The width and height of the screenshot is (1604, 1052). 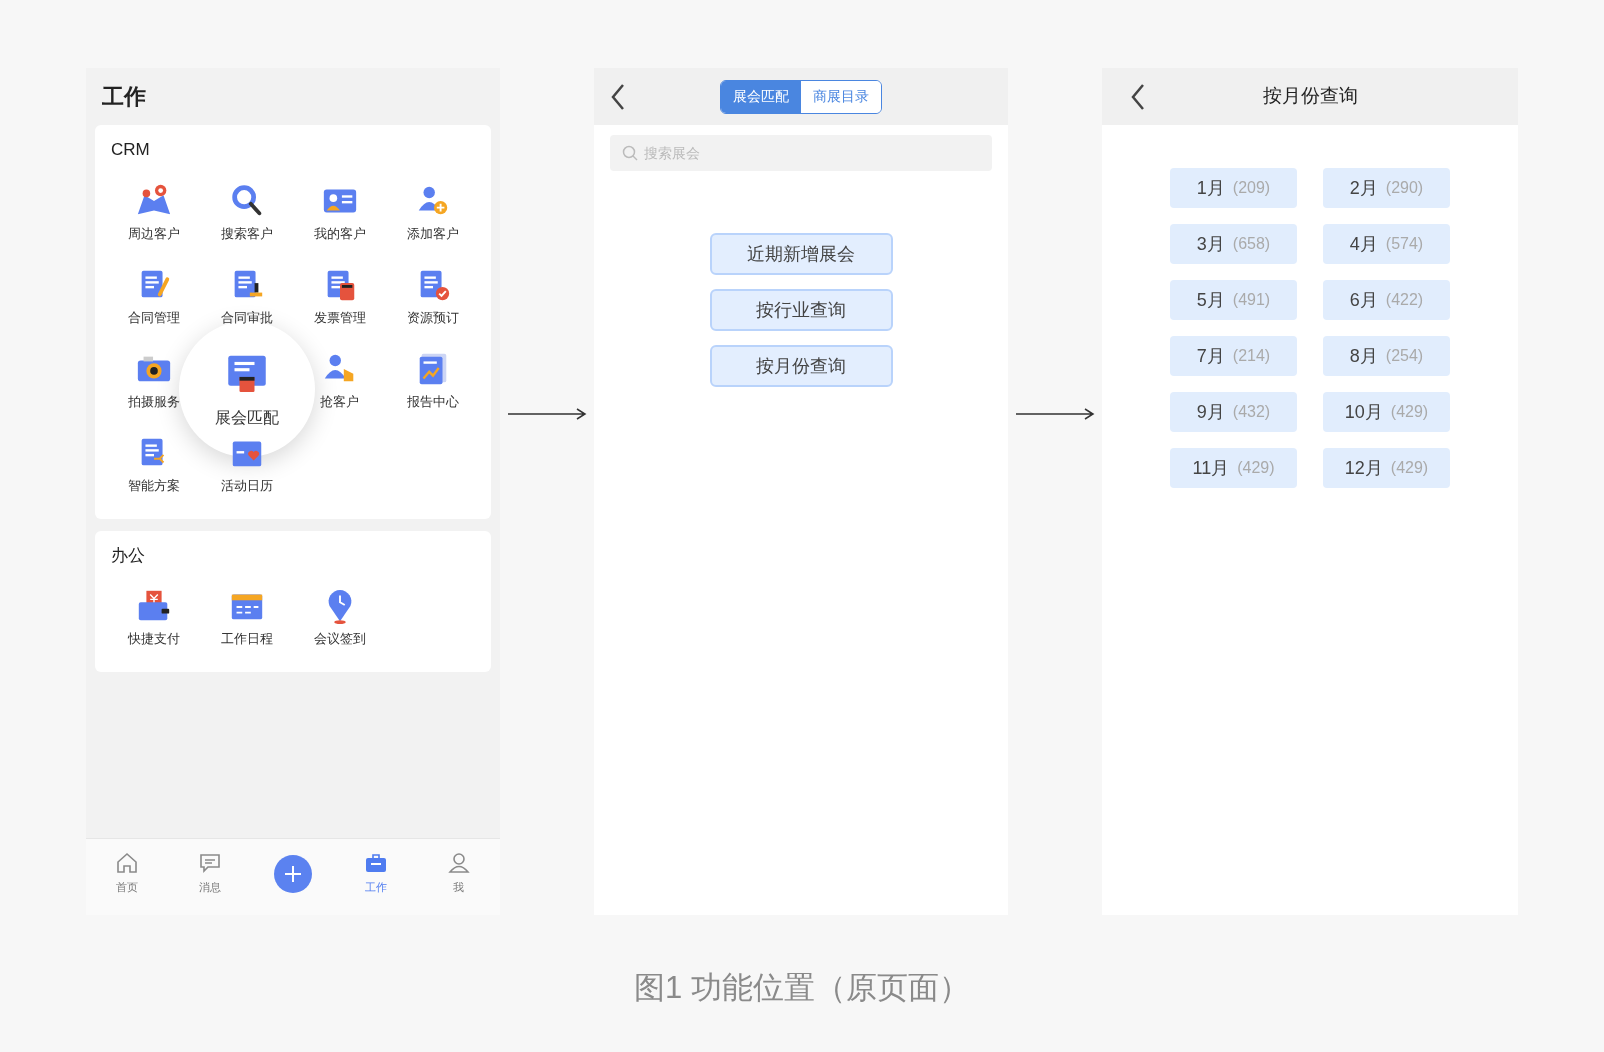 What do you see at coordinates (153, 618) in the screenshot?
I see `app-tile: 快捷支付` at bounding box center [153, 618].